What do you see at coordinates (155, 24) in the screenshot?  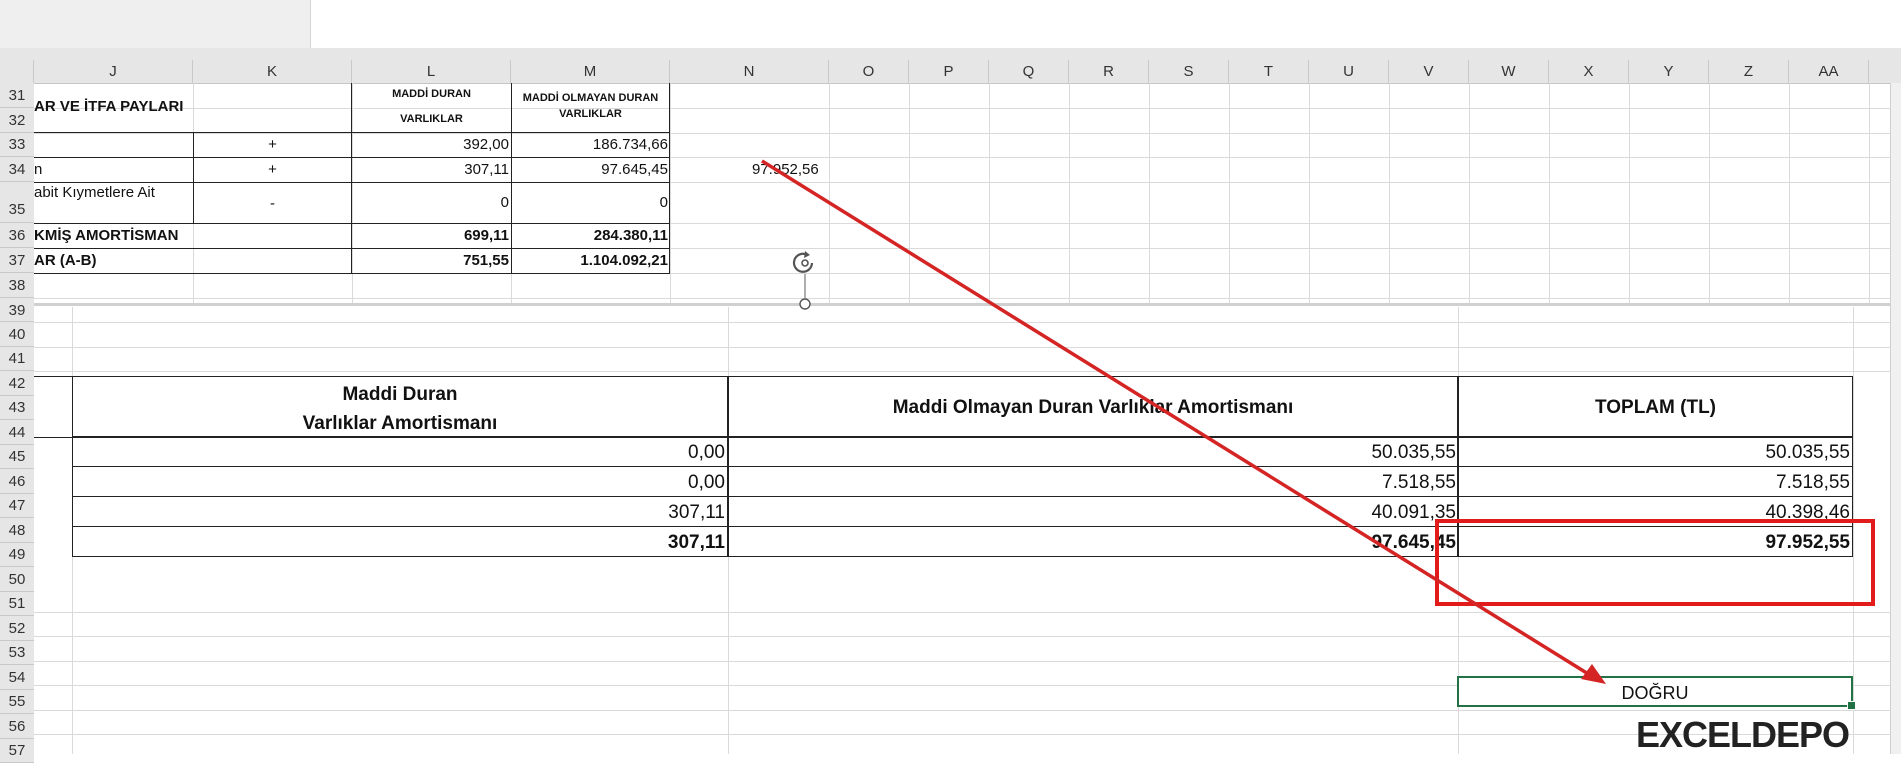 I see `name-box` at bounding box center [155, 24].